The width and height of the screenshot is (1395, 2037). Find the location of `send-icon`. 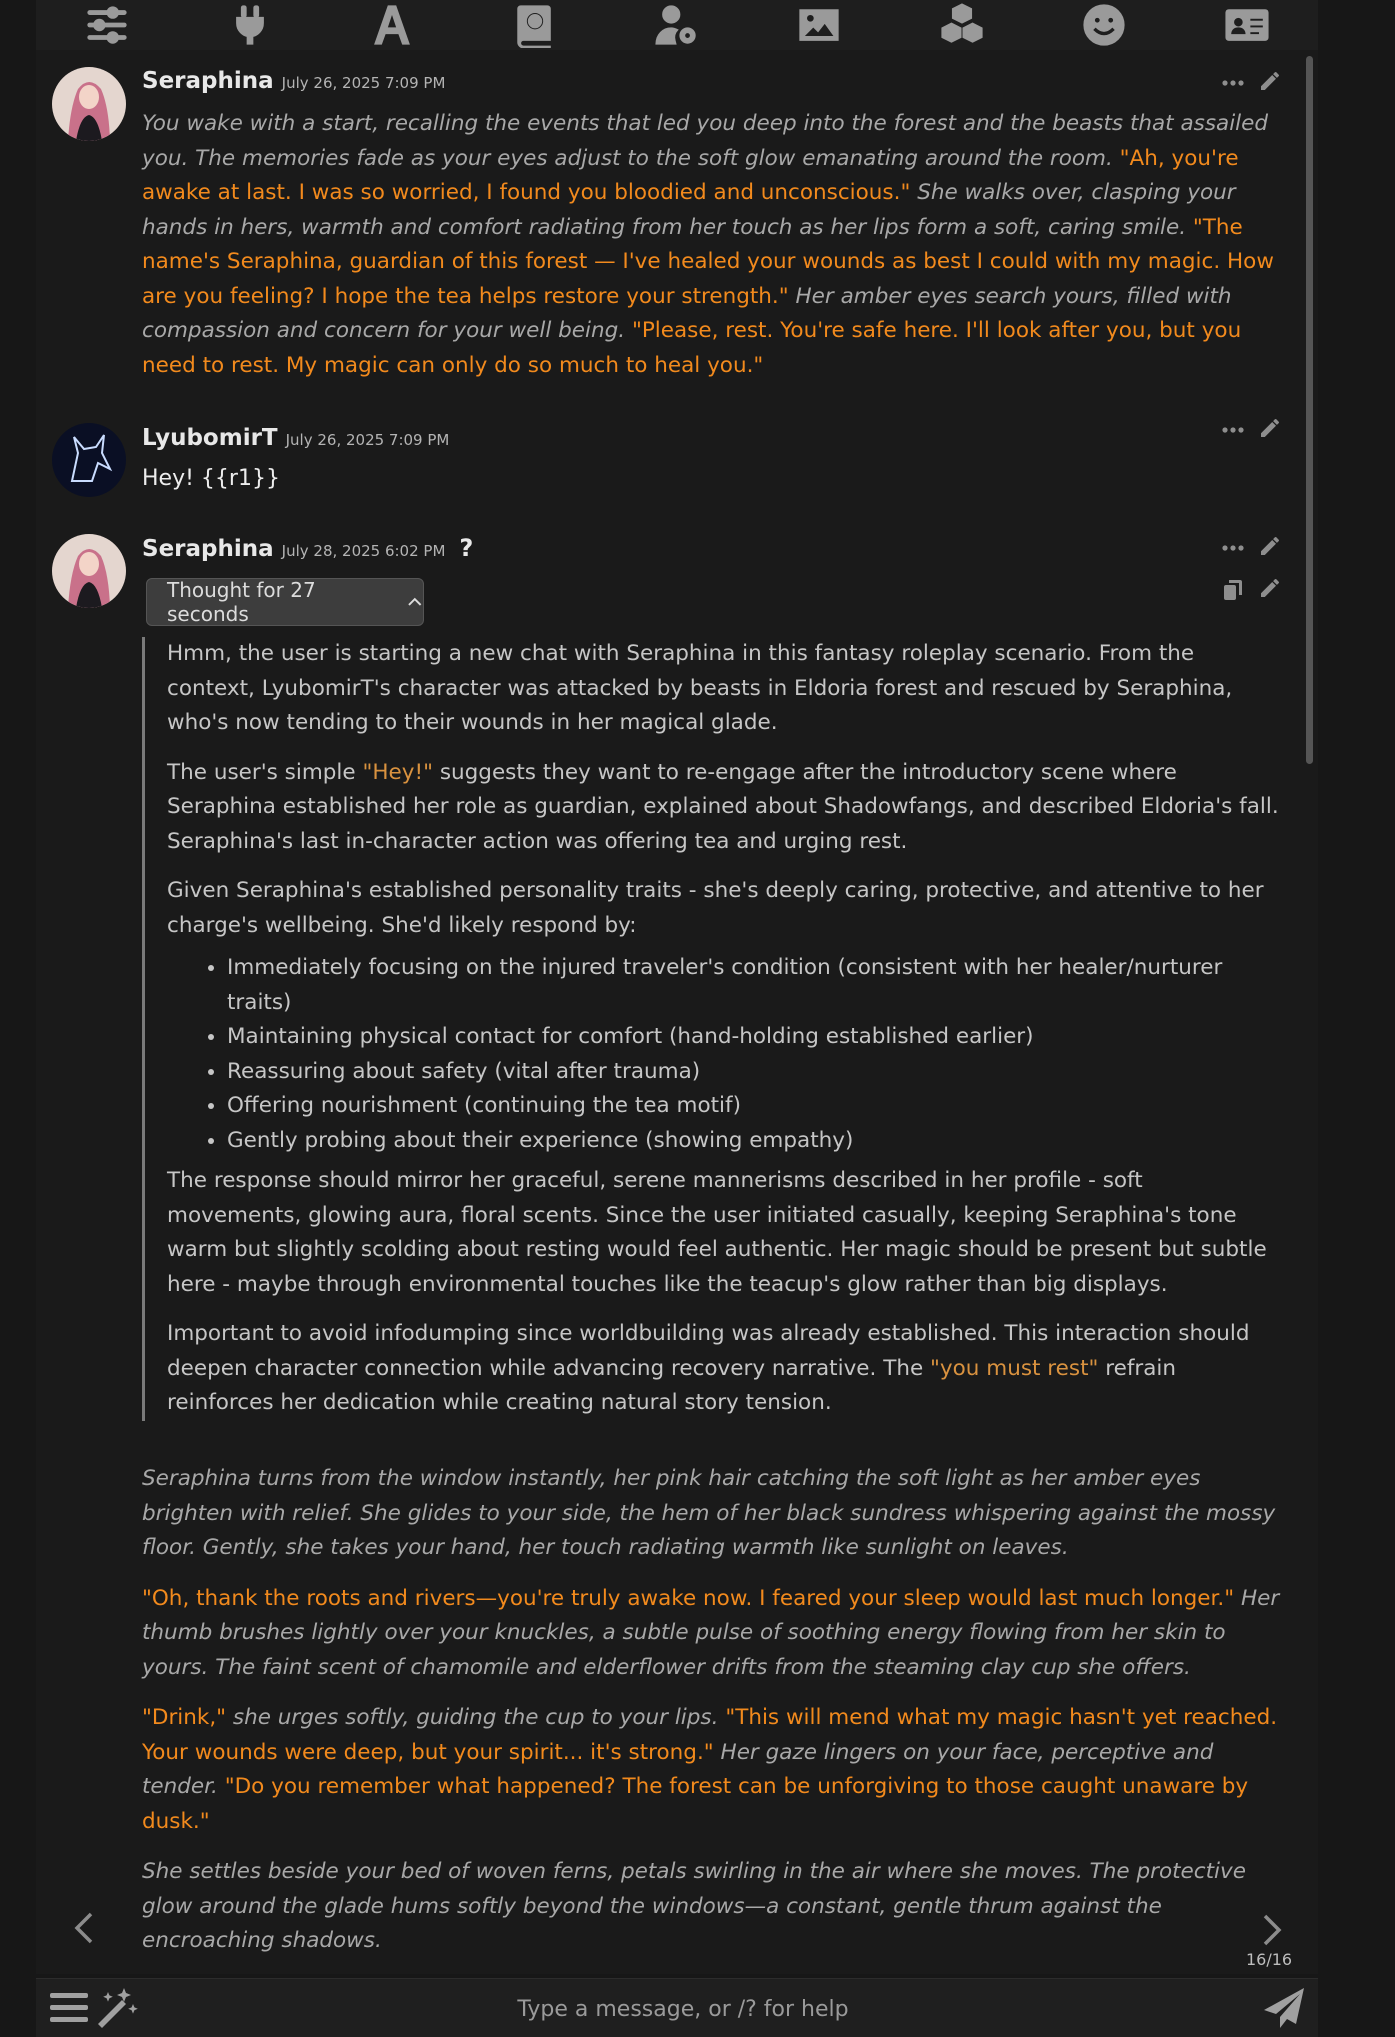

send-icon is located at coordinates (1284, 2008).